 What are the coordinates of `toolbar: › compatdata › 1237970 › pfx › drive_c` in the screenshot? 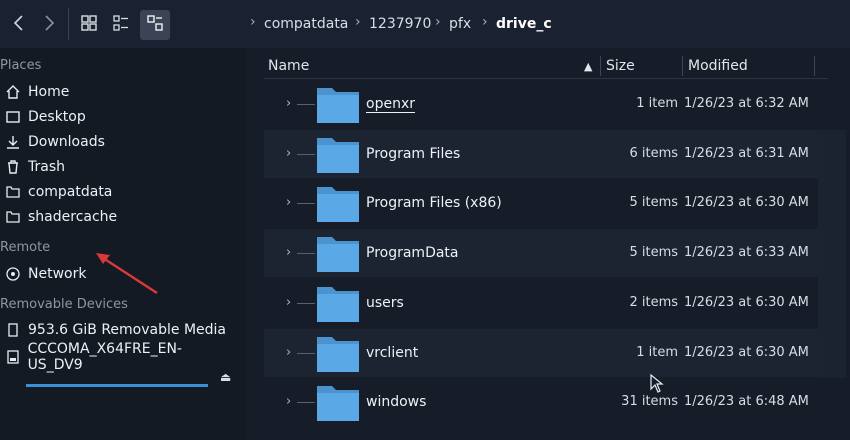 It's located at (425, 24).